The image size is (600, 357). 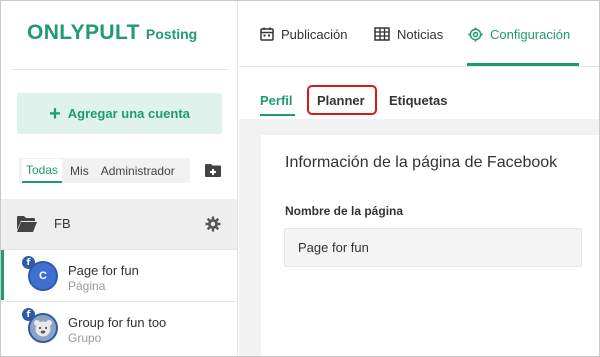 What do you see at coordinates (117, 322) in the screenshot?
I see `account-name: Group for fun too` at bounding box center [117, 322].